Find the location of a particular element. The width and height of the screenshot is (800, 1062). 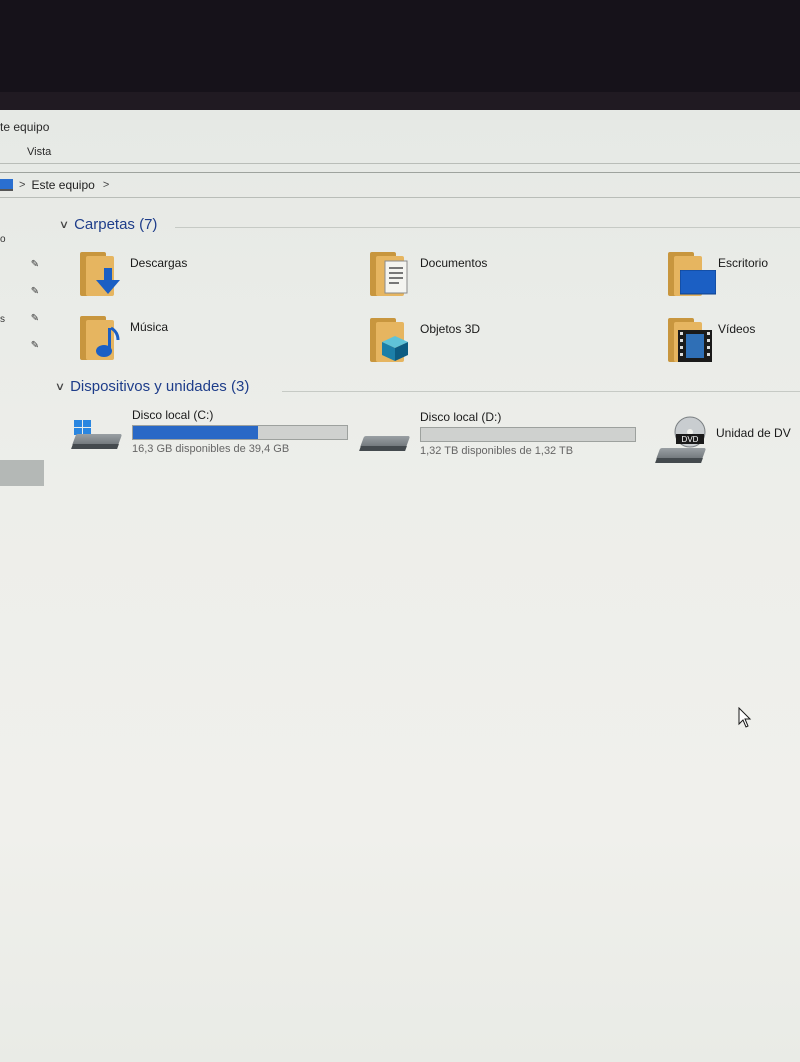

folder-documentos: Documentos is located at coordinates (428, 274).